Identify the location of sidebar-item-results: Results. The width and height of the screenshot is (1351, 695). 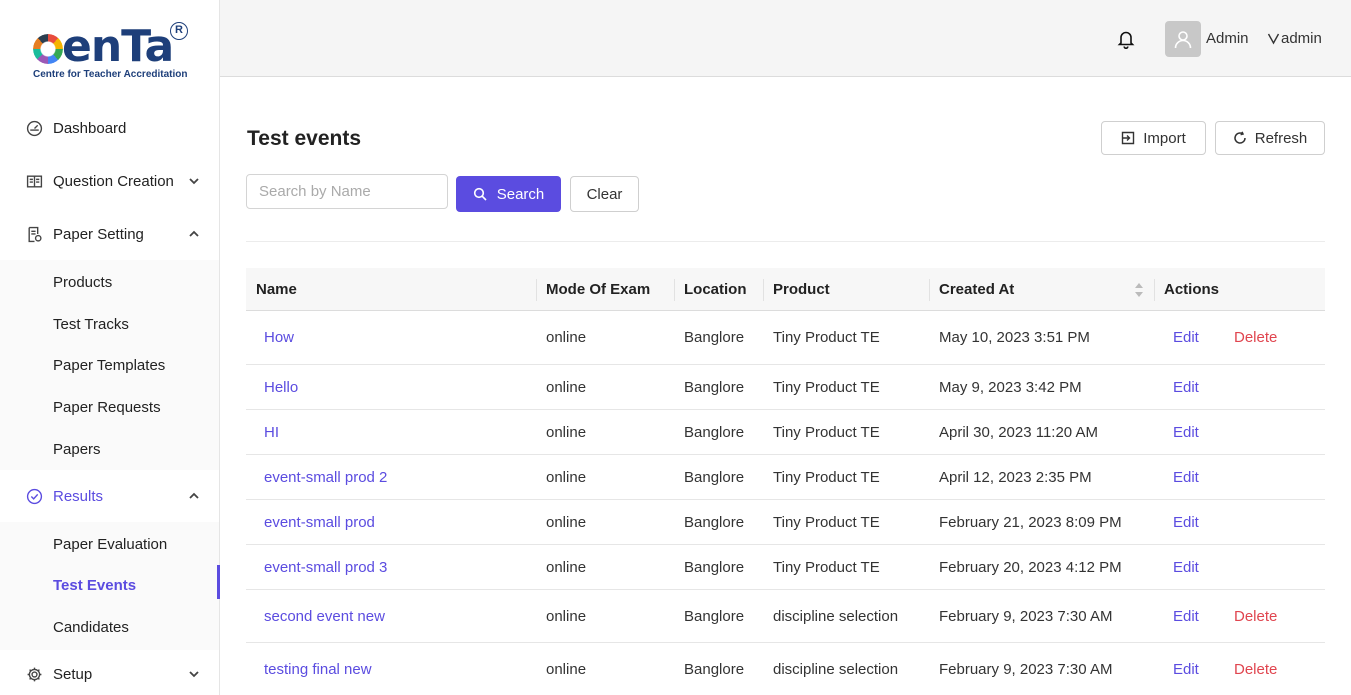
(109, 496).